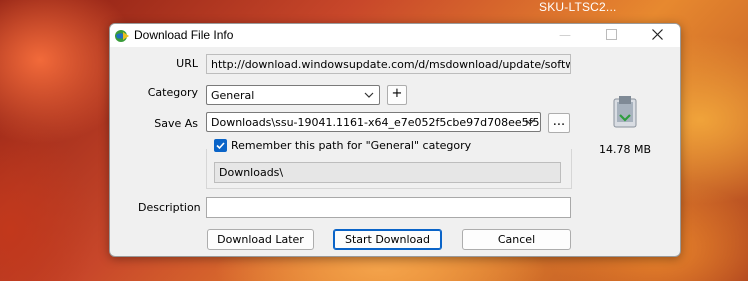  What do you see at coordinates (565, 35) in the screenshot?
I see `minimize-button: —` at bounding box center [565, 35].